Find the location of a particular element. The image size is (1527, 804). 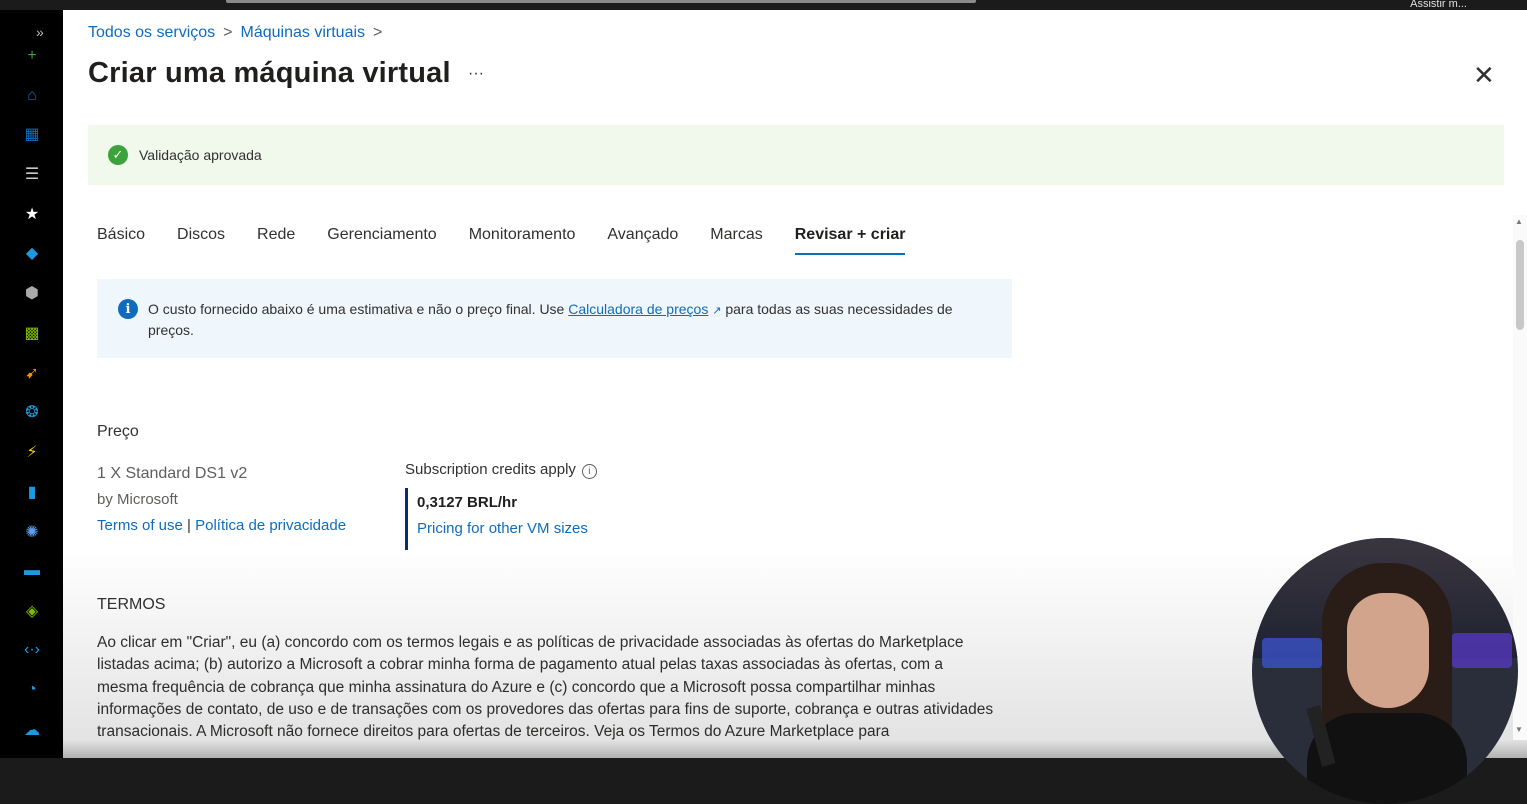

price-heading: Preço is located at coordinates (118, 431).